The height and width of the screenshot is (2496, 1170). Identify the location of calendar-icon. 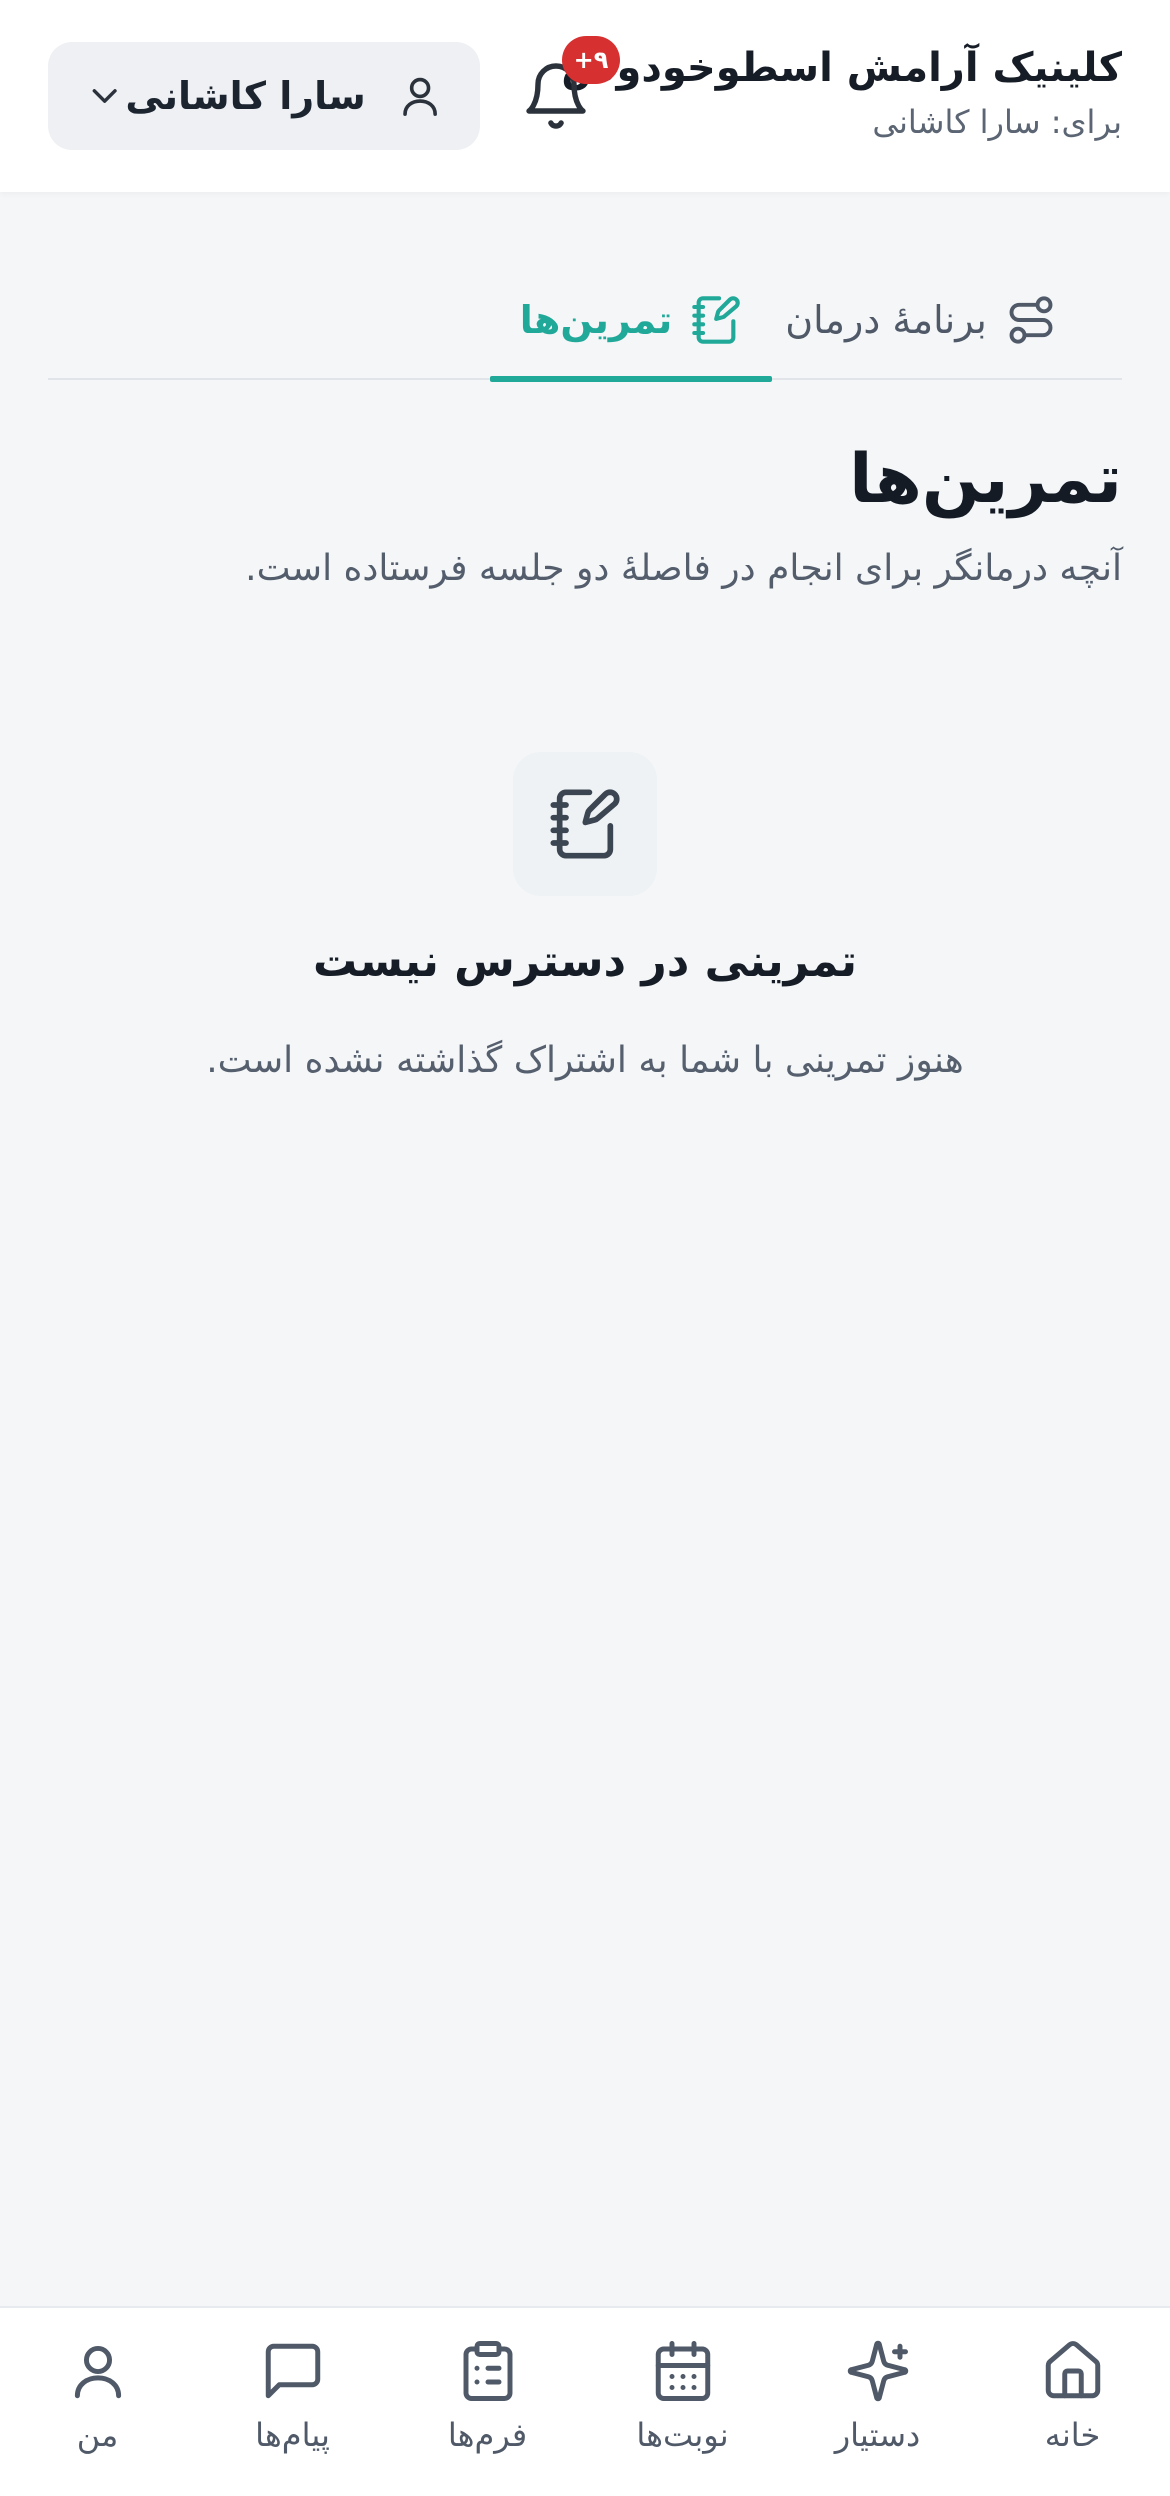
(682, 2371).